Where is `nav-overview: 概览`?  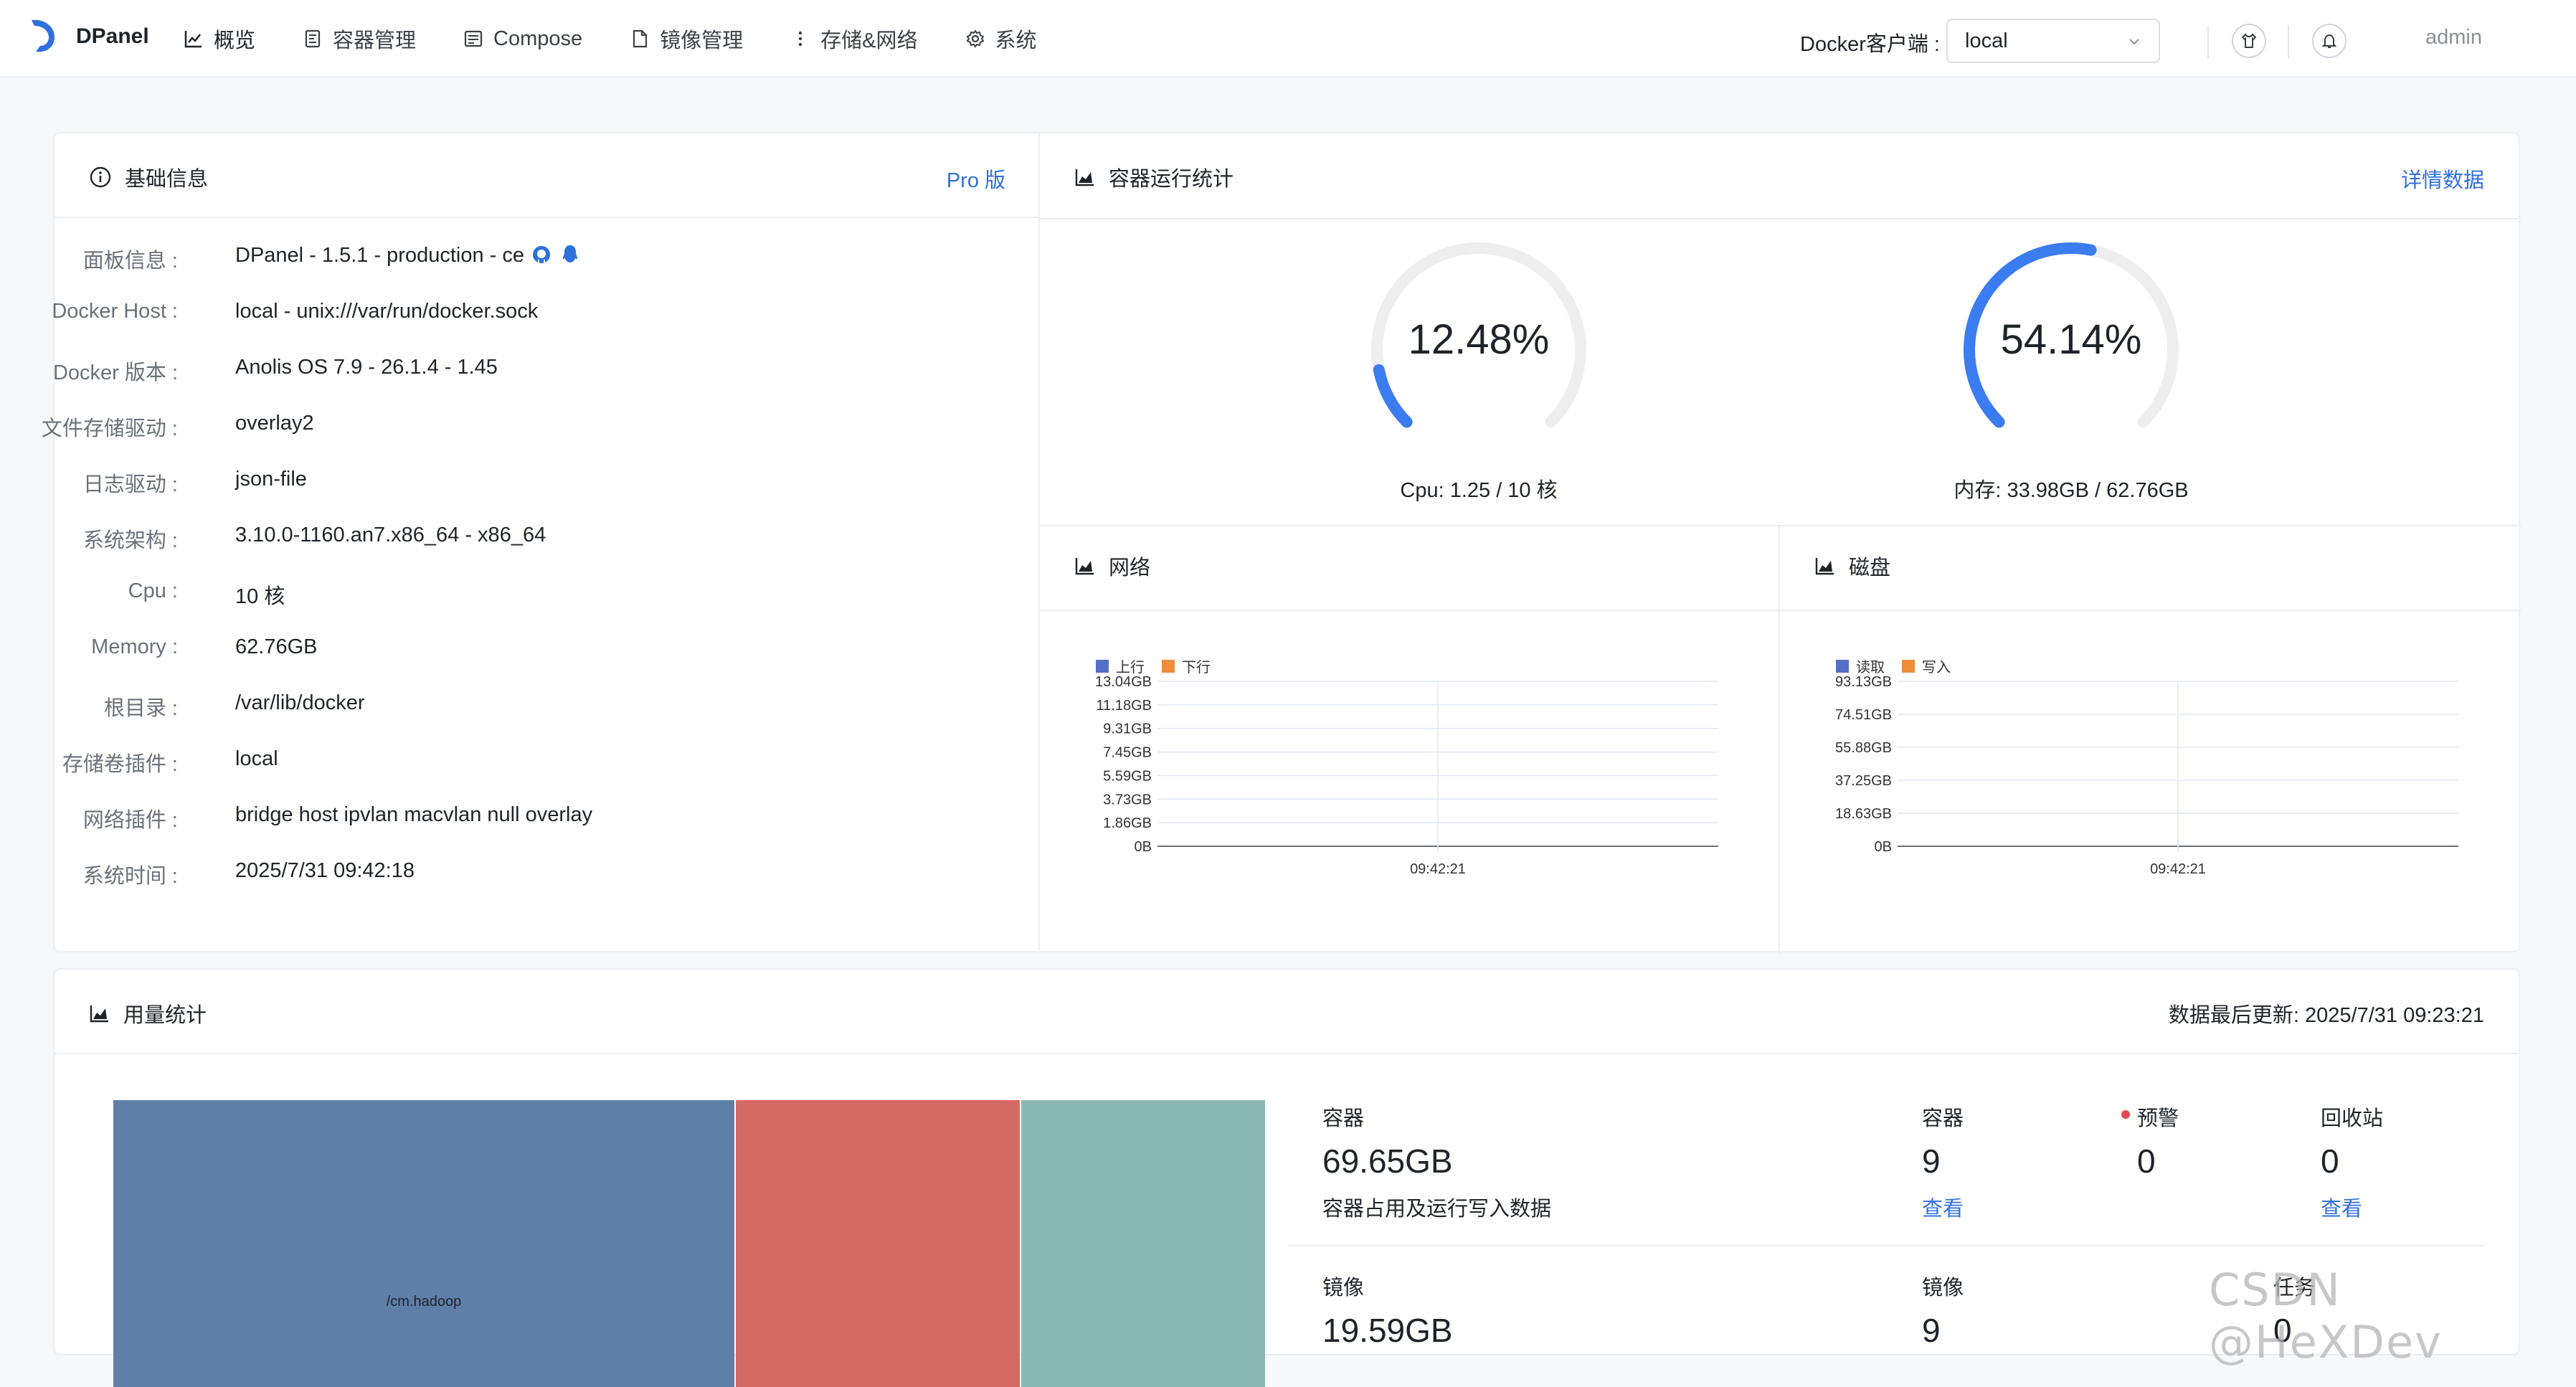
nav-overview: 概览 is located at coordinates (219, 38).